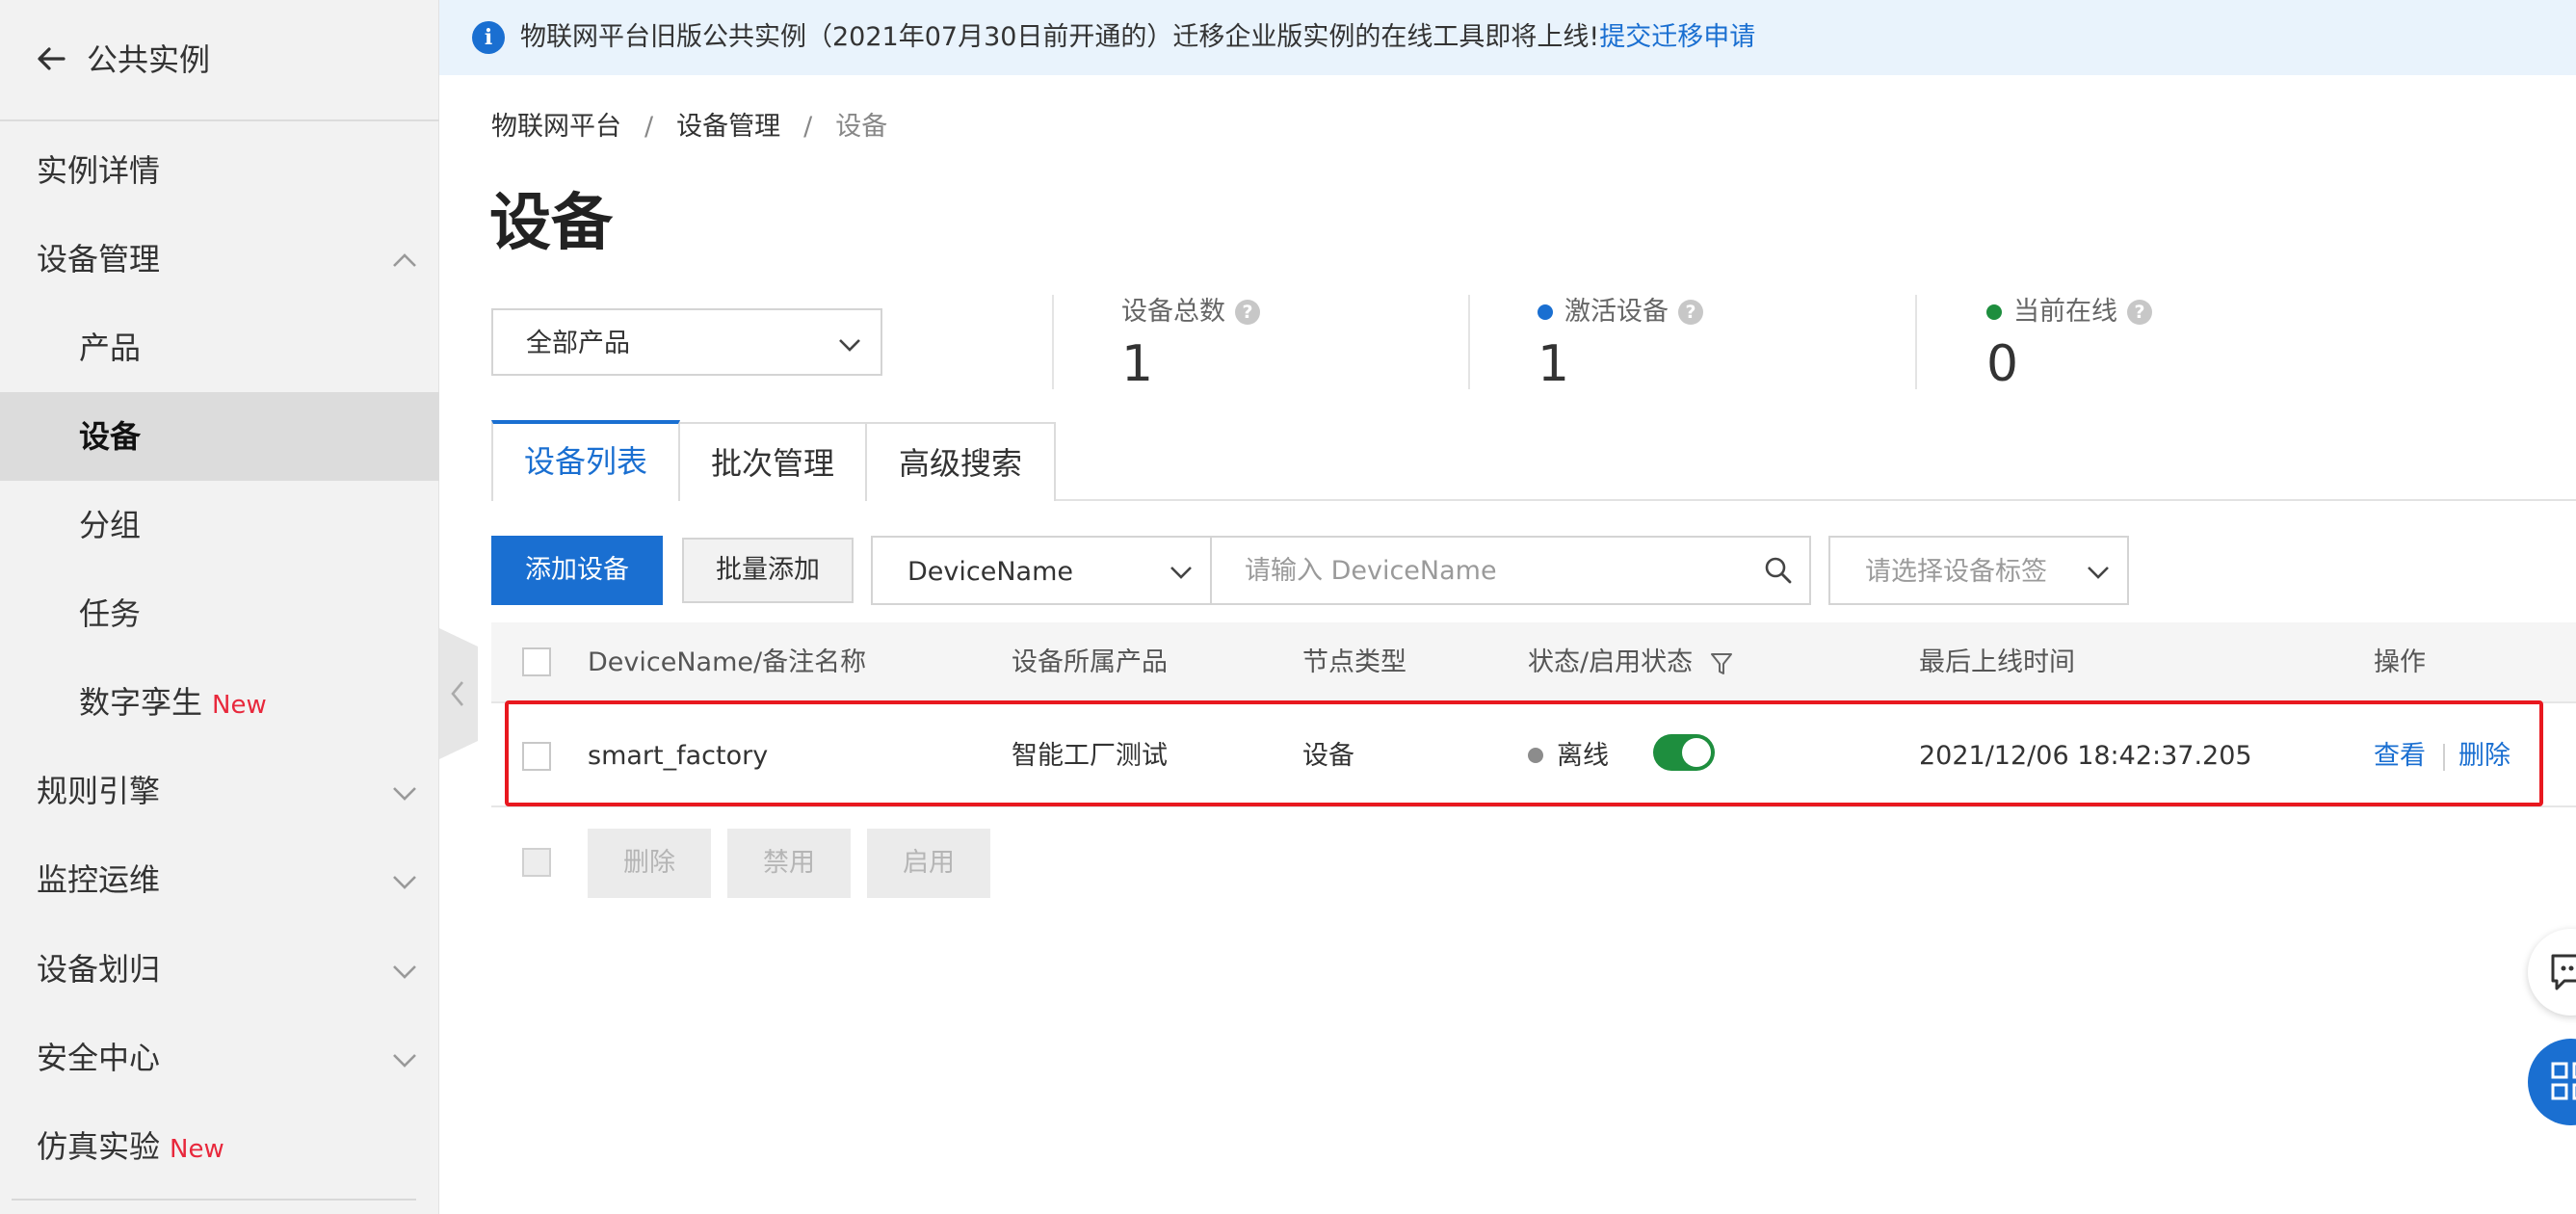  What do you see at coordinates (219, 259) in the screenshot?
I see `sidebar-item-device-management: 设备管理` at bounding box center [219, 259].